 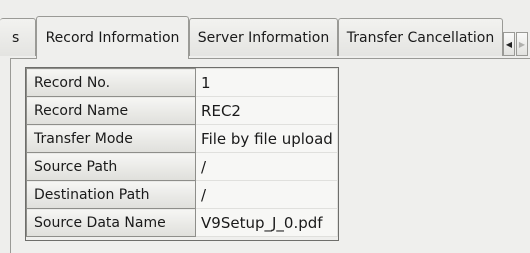 I want to click on property-value: V9Setup_J_0.pdf, so click(x=266, y=222).